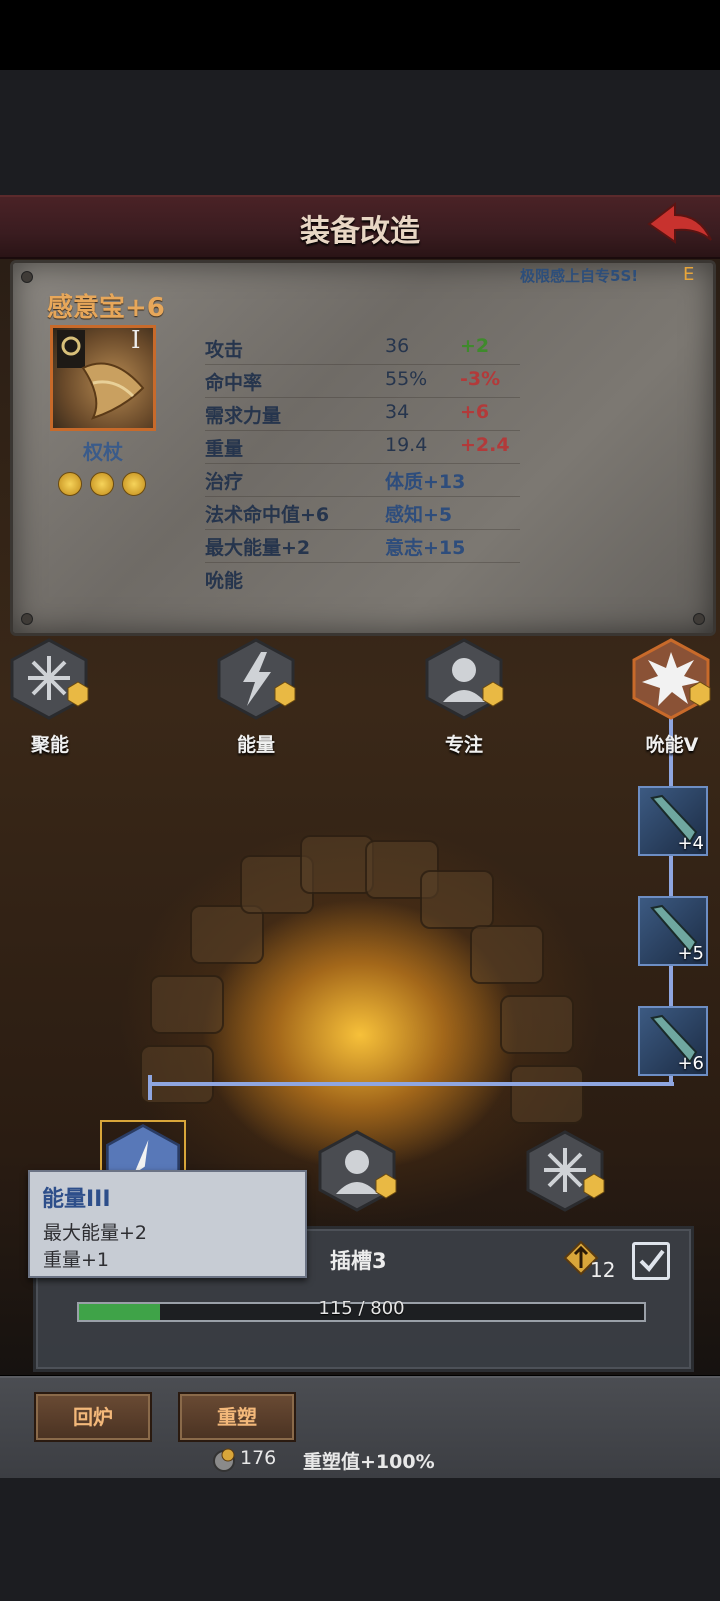 This screenshot has height=1601, width=720. Describe the element at coordinates (406, 445) in the screenshot. I see `stat-value: 19.4` at that location.